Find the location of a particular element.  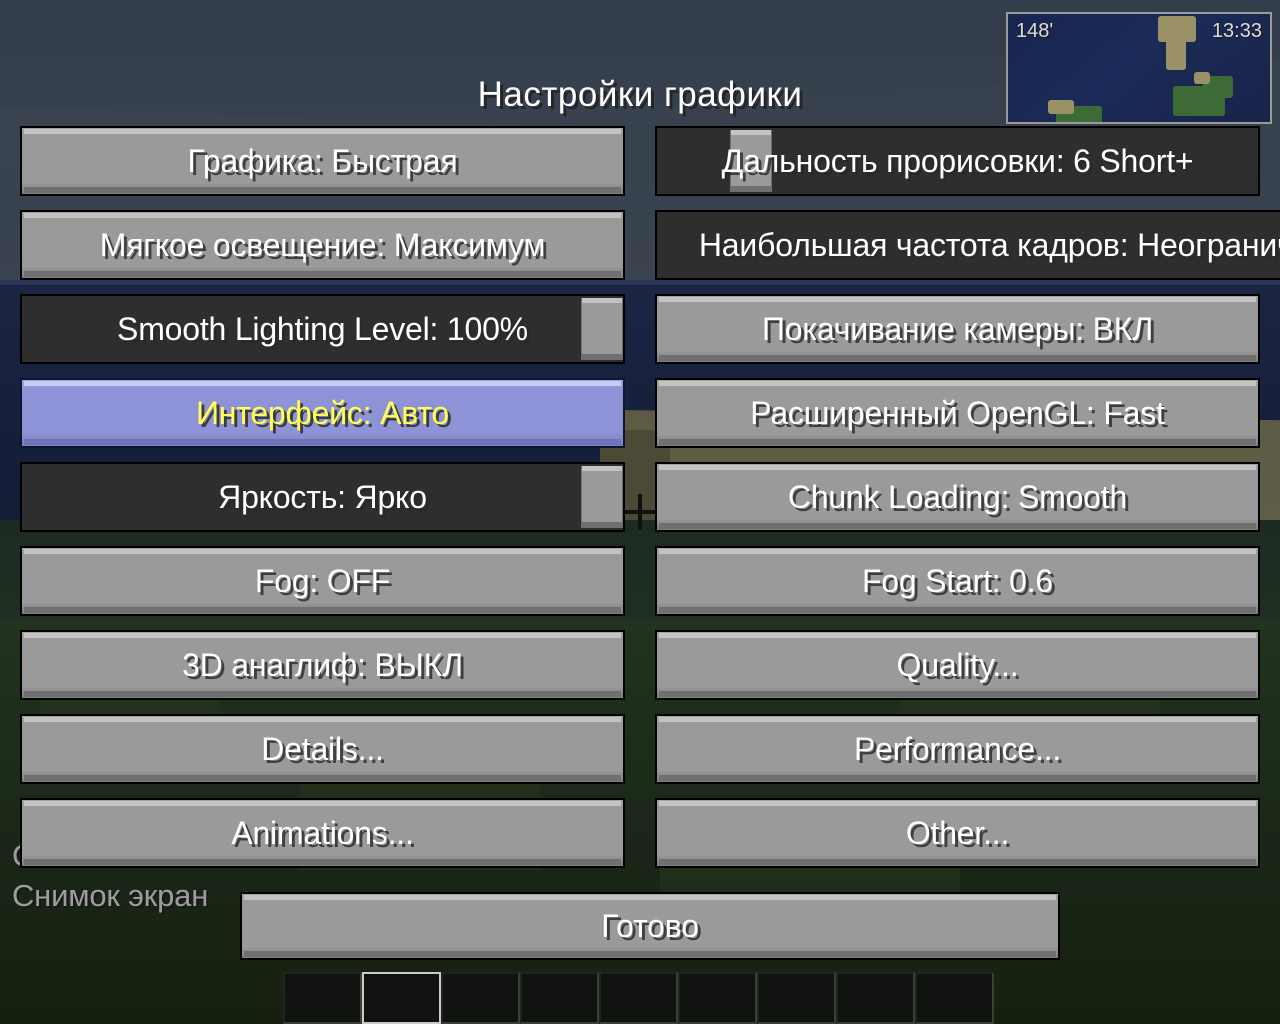

setting-right-4-button: Chunk Loading: Smooth is located at coordinates (957, 497).